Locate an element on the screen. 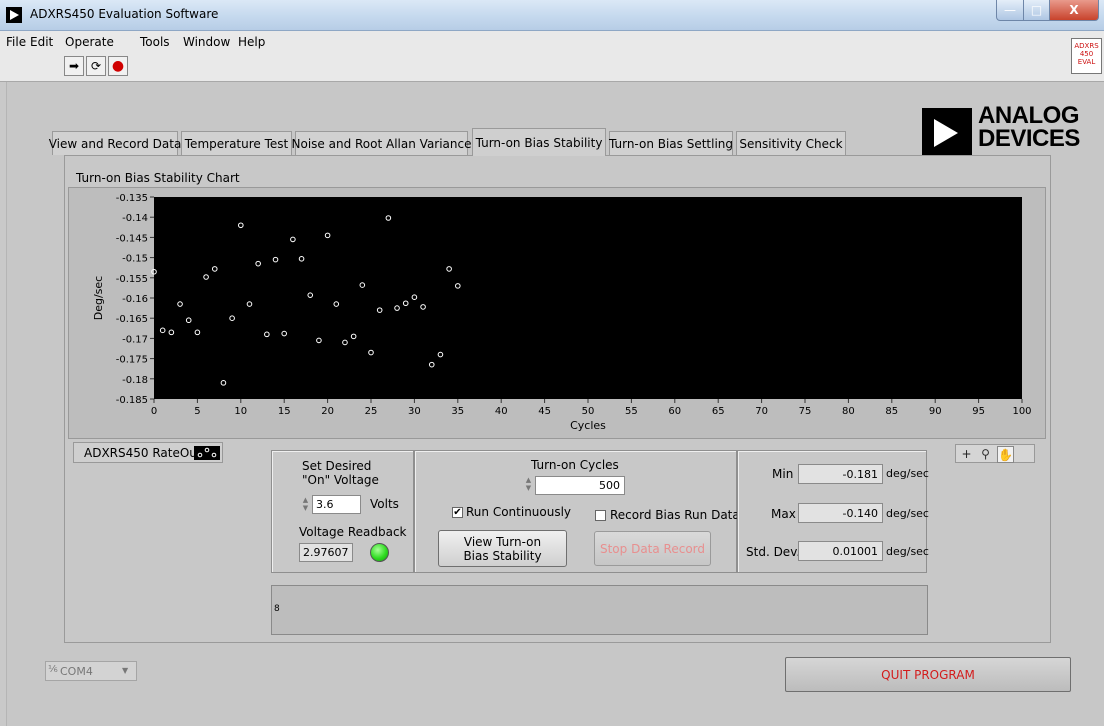  x-tick-label: 80 is located at coordinates (848, 411).